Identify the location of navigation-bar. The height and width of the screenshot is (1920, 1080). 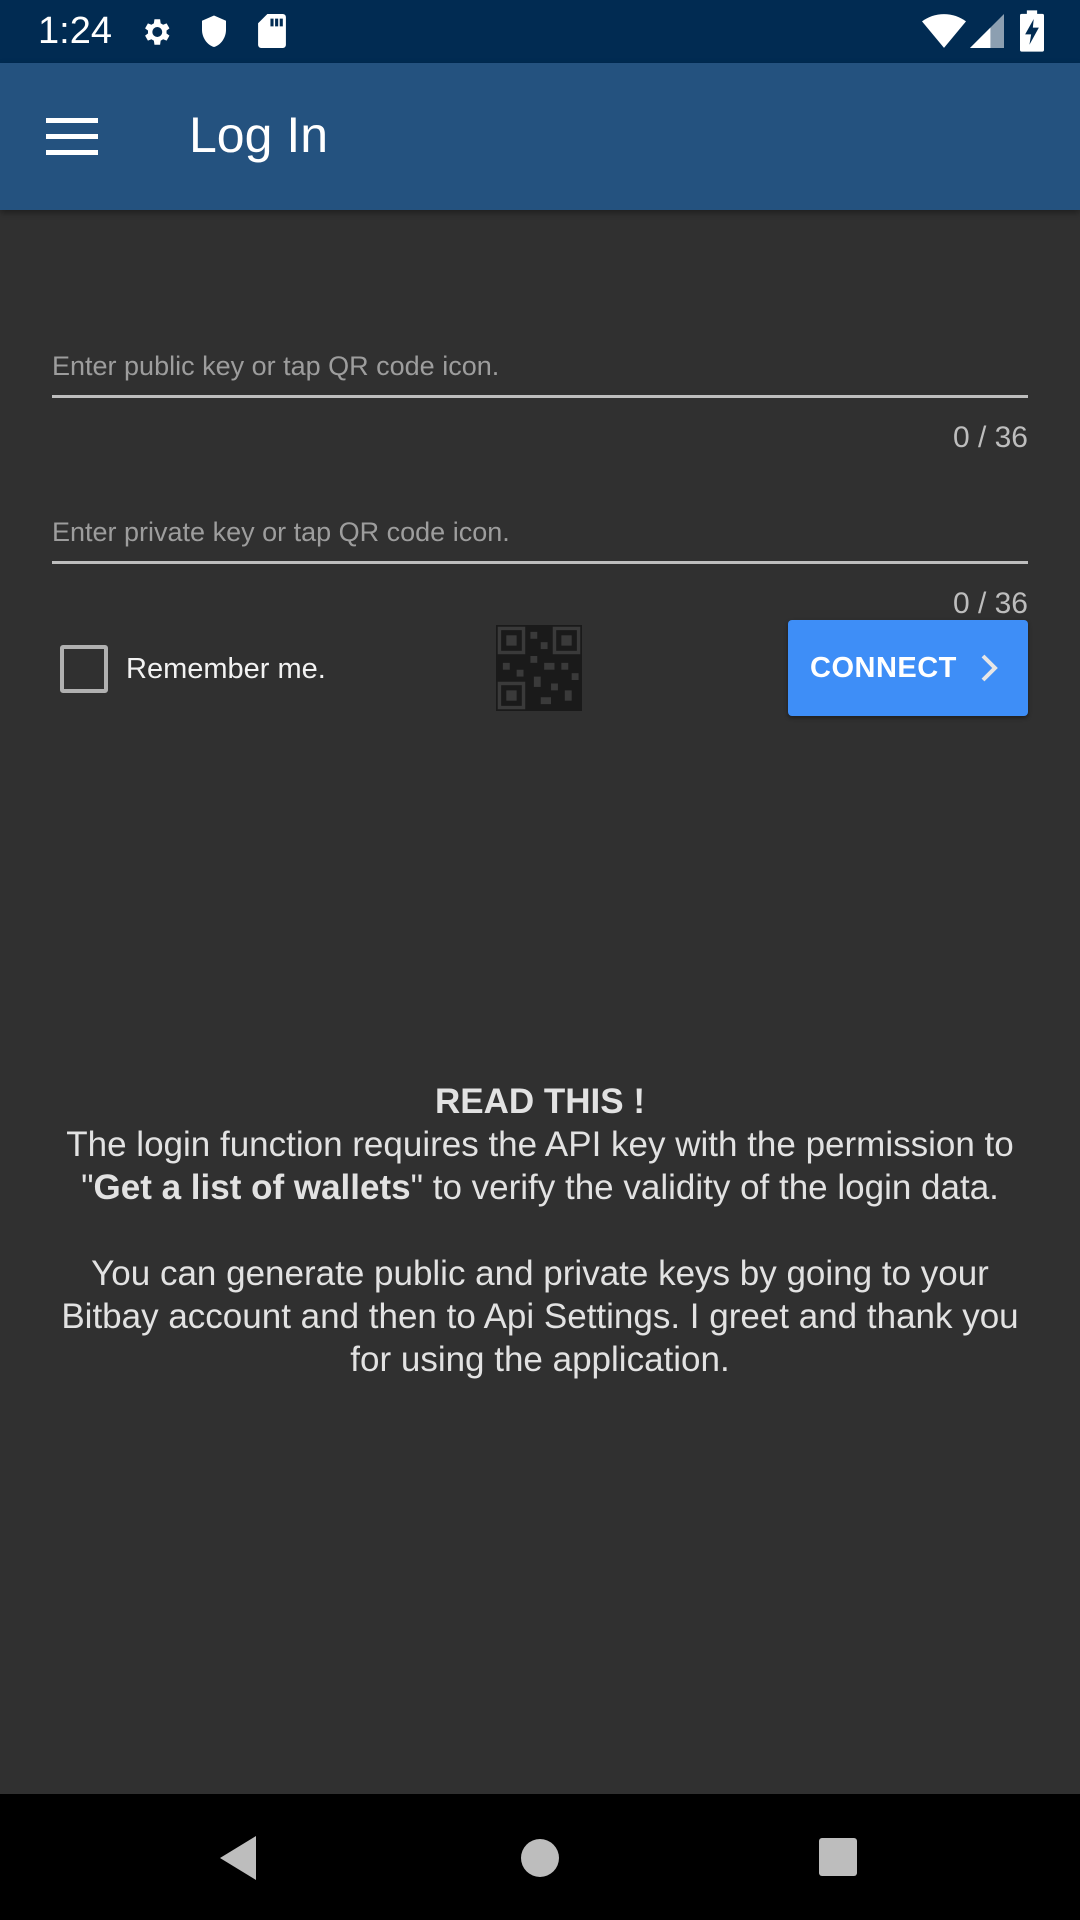
(540, 1857).